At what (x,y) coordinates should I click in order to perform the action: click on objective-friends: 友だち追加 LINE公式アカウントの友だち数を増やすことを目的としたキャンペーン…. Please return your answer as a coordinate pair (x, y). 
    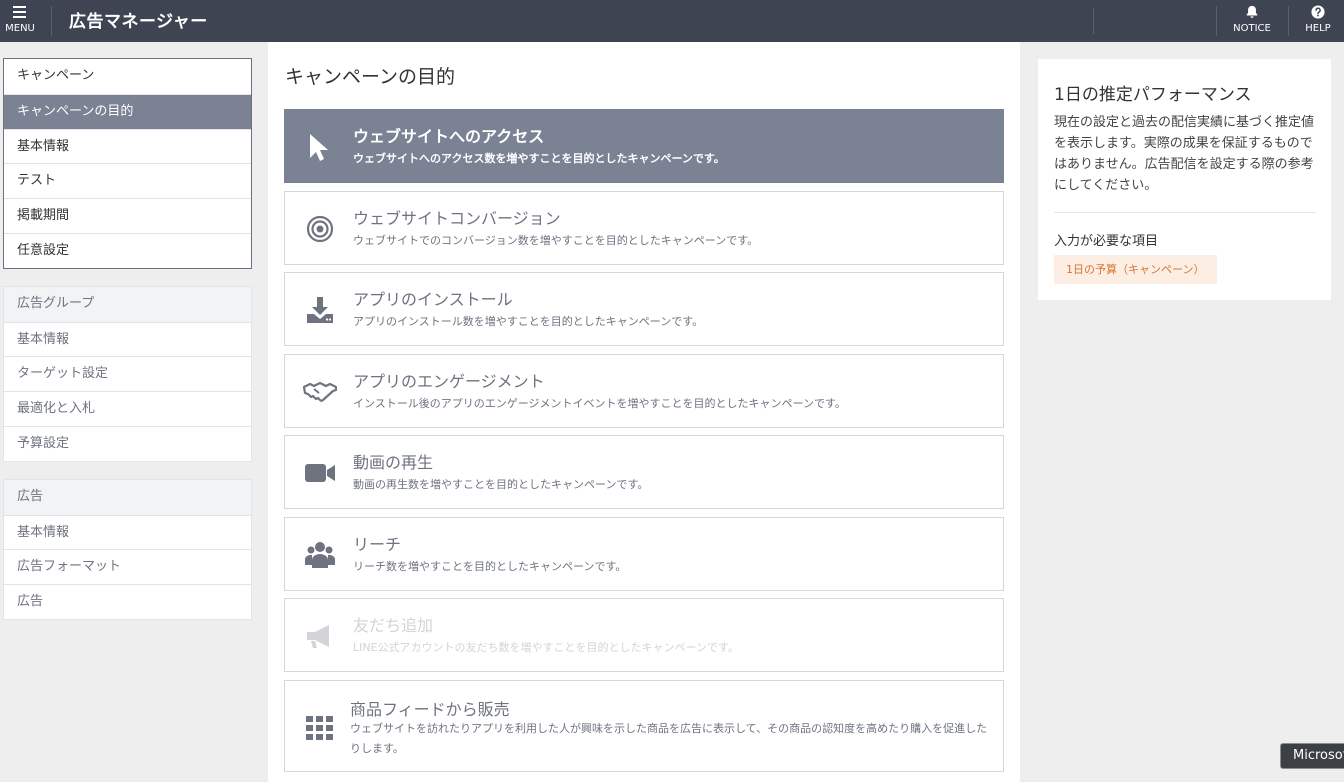
    Looking at the image, I should click on (644, 635).